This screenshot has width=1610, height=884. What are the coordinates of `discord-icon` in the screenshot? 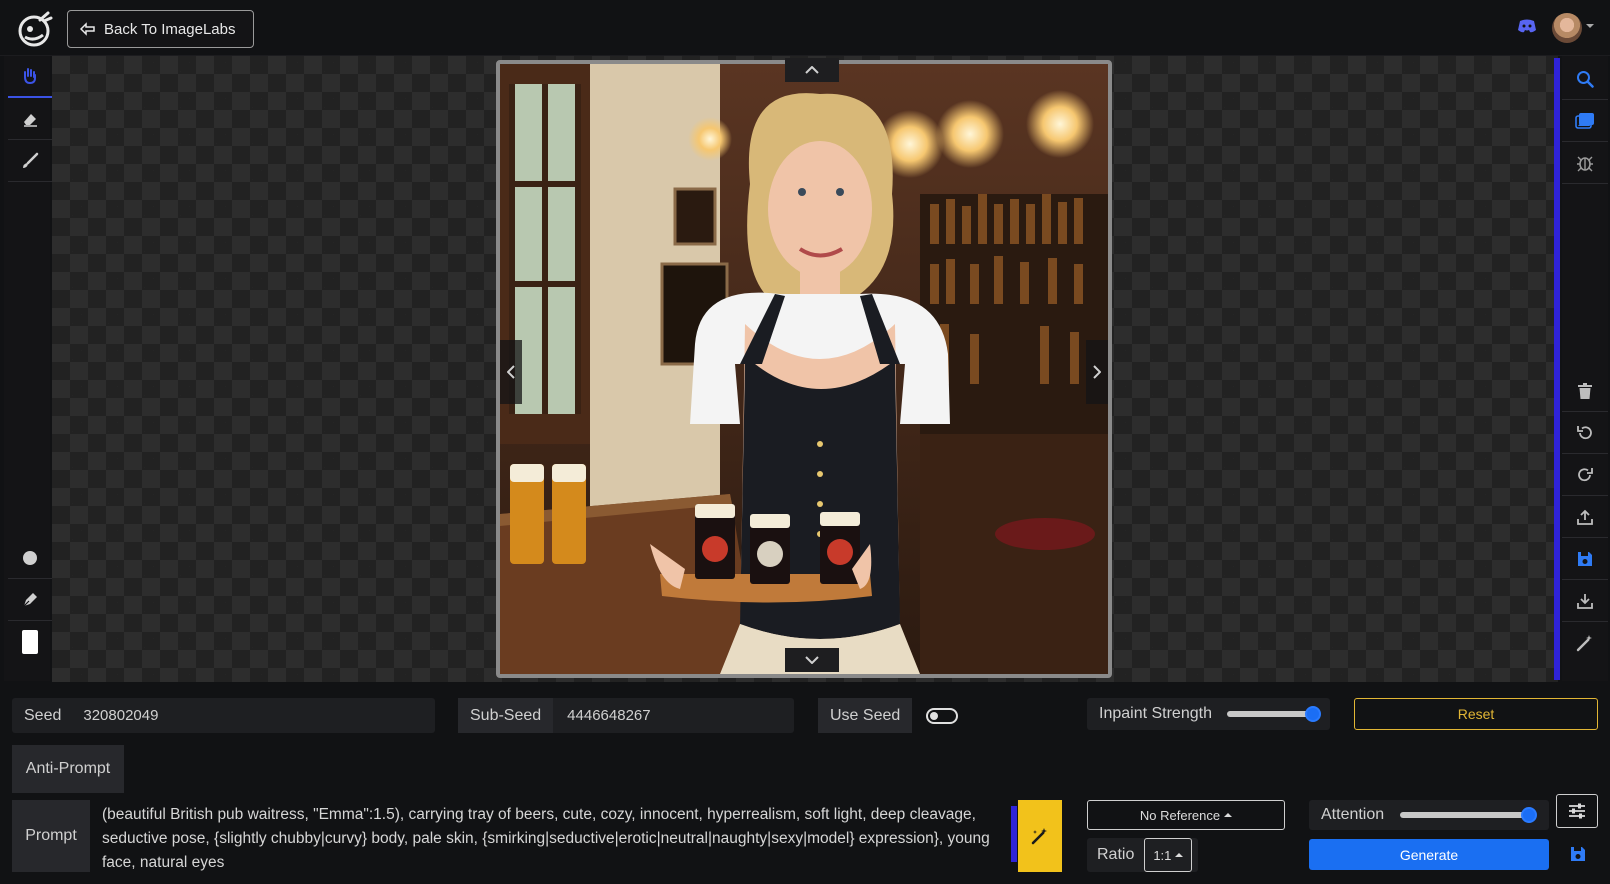 It's located at (1527, 26).